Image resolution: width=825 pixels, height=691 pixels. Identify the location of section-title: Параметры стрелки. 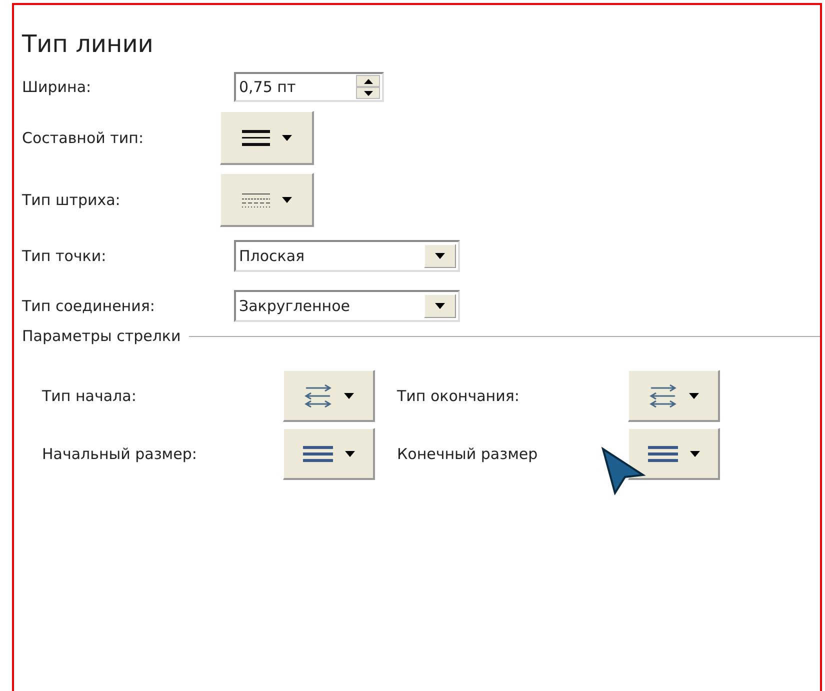
(101, 336).